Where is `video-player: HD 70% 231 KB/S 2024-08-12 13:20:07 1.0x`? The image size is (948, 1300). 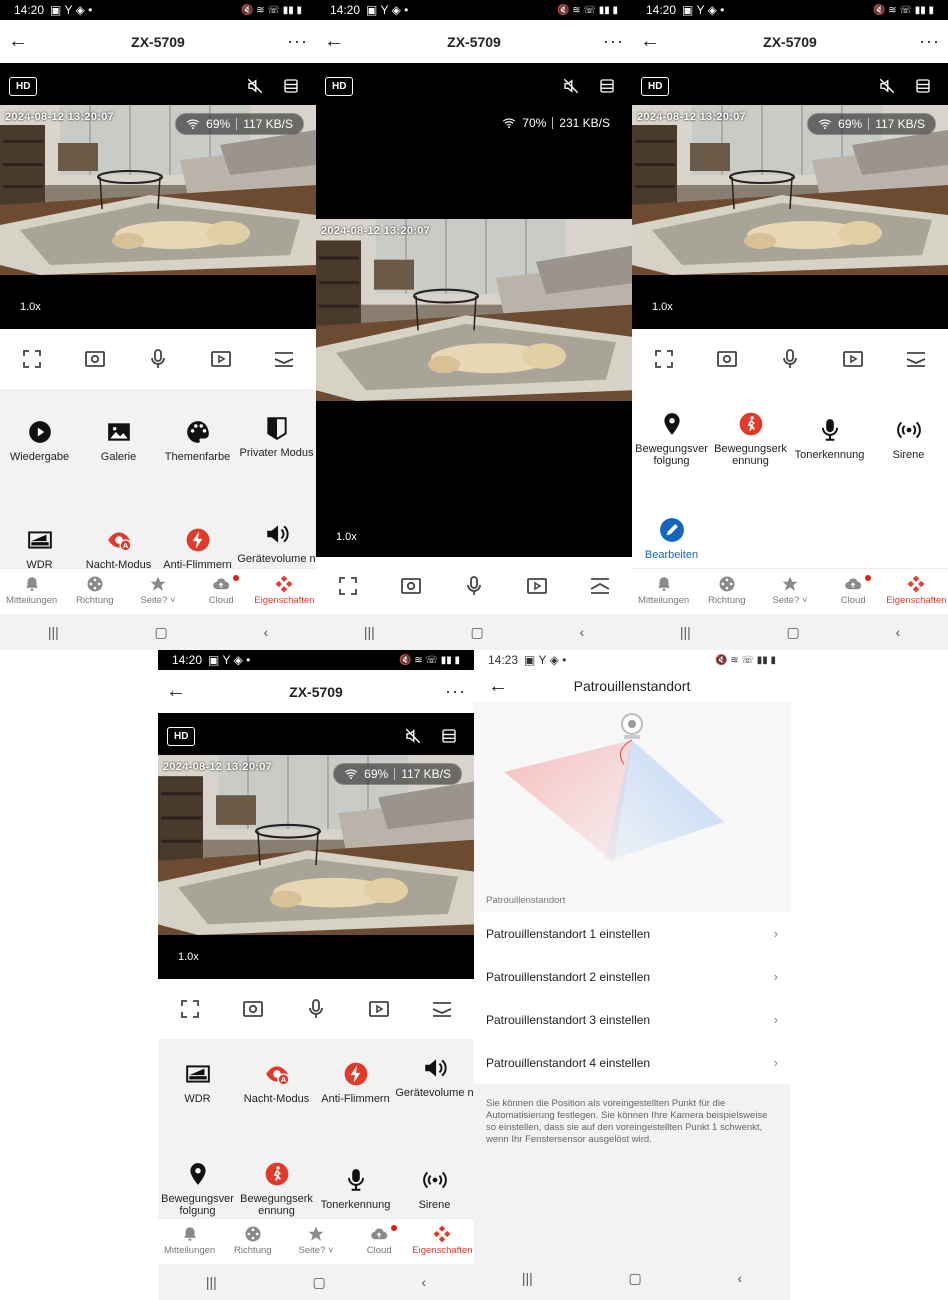 video-player: HD 70% 231 KB/S 2024-08-12 13:20:07 1.0x is located at coordinates (474, 310).